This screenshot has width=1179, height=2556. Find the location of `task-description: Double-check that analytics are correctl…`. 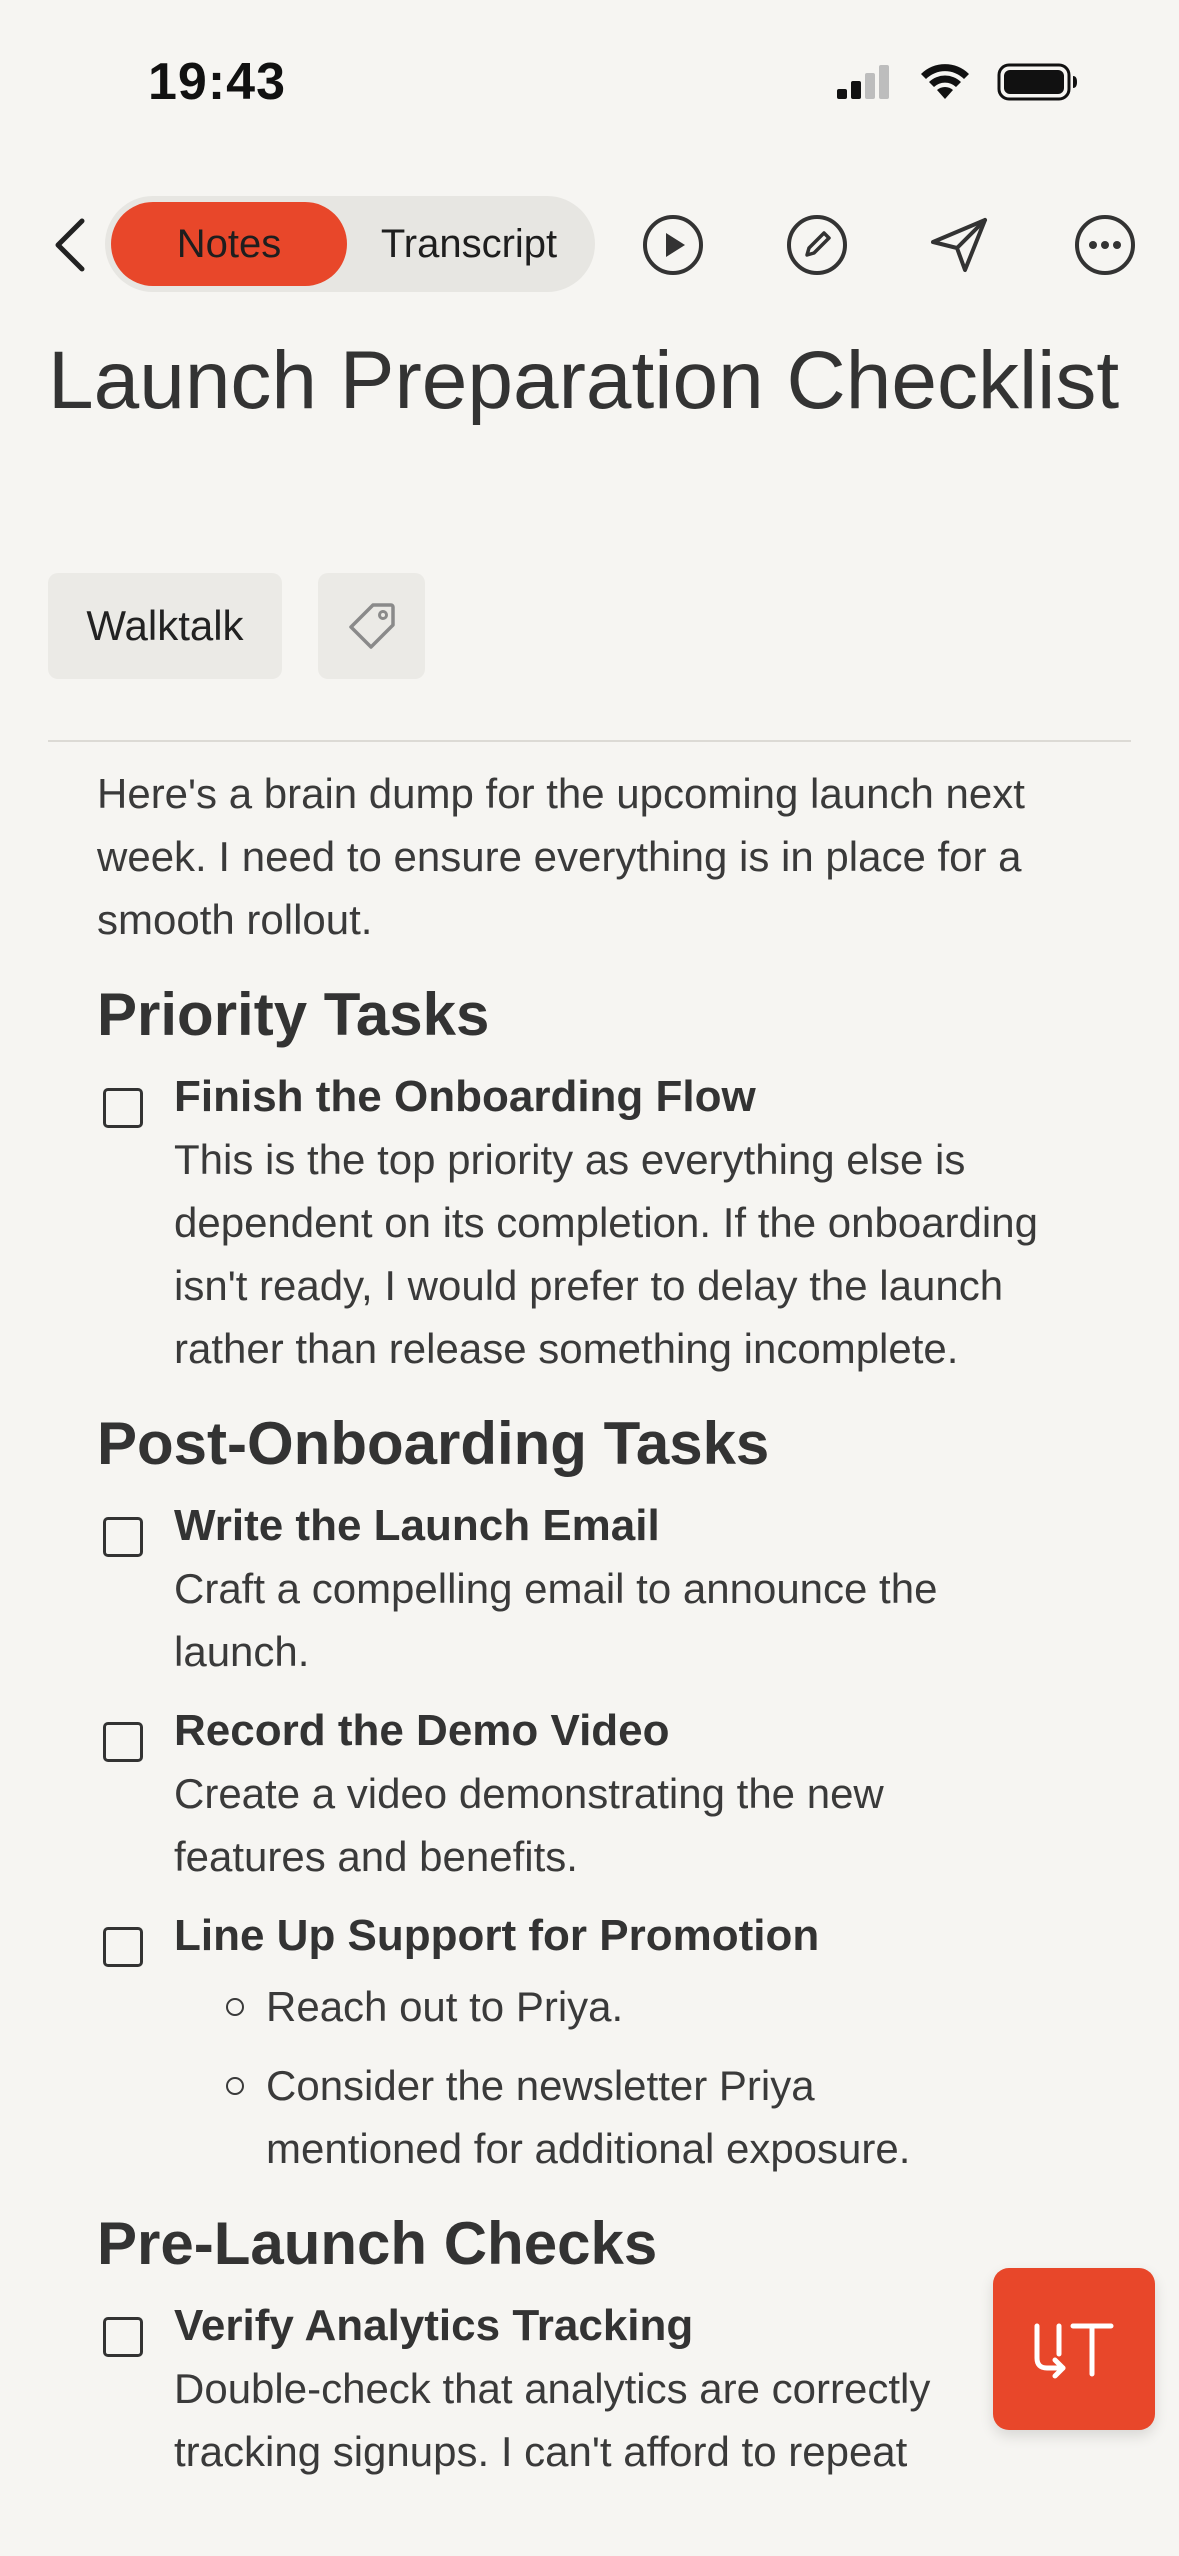

task-description: Double-check that analytics are correctl… is located at coordinates (552, 2420).